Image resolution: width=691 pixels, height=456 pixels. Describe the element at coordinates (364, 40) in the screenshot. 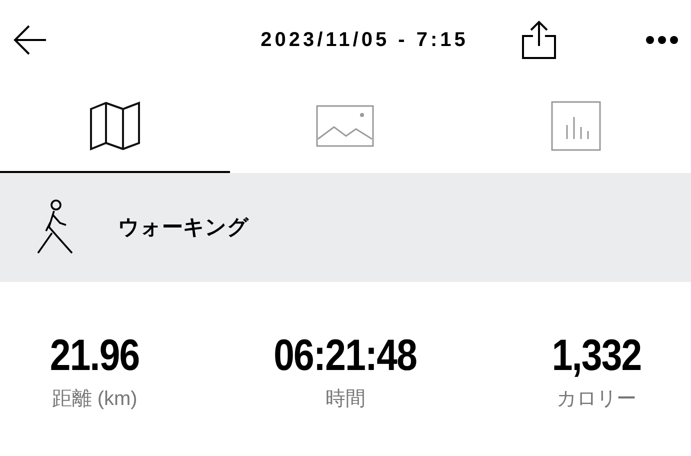

I see `date-time-title: 2023/11/05 - 7:15` at that location.